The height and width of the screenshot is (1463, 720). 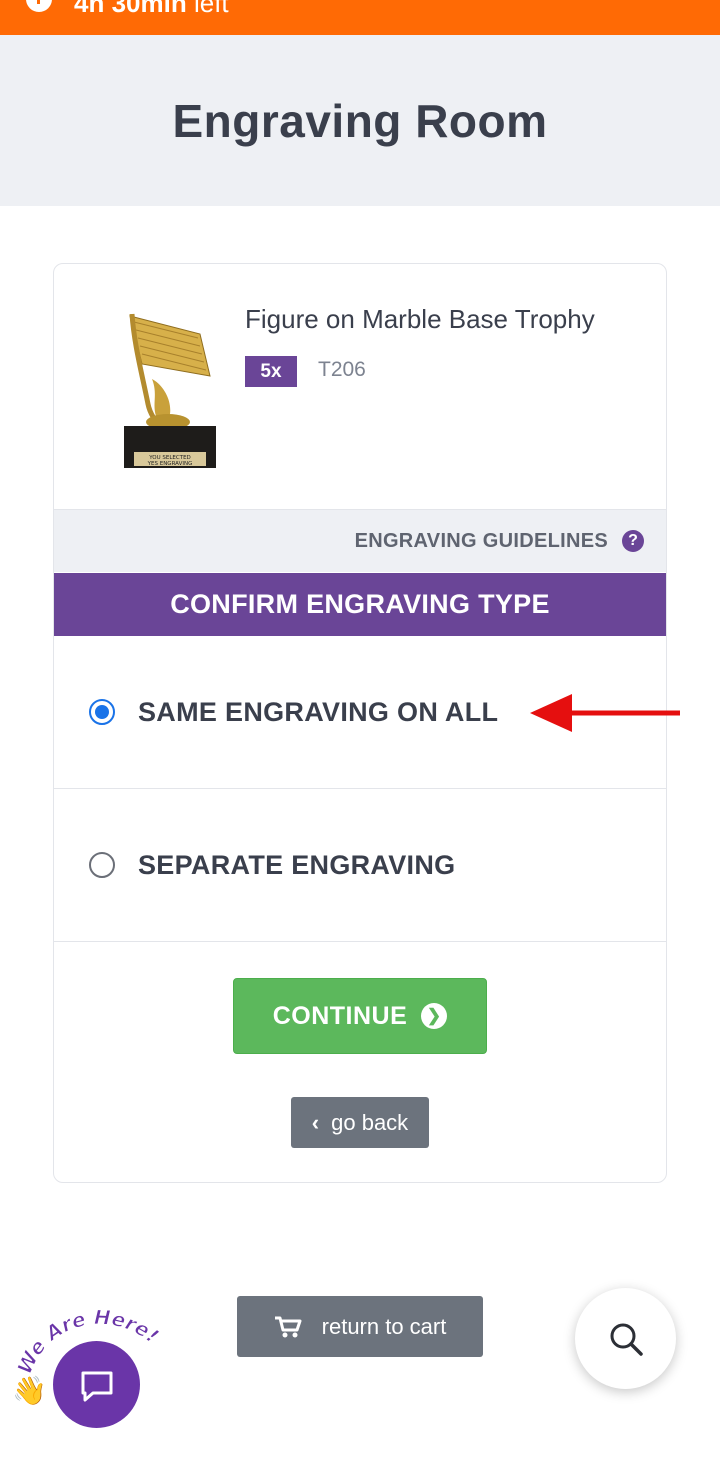 I want to click on timer-text: 4h 30min left, so click(x=151, y=9).